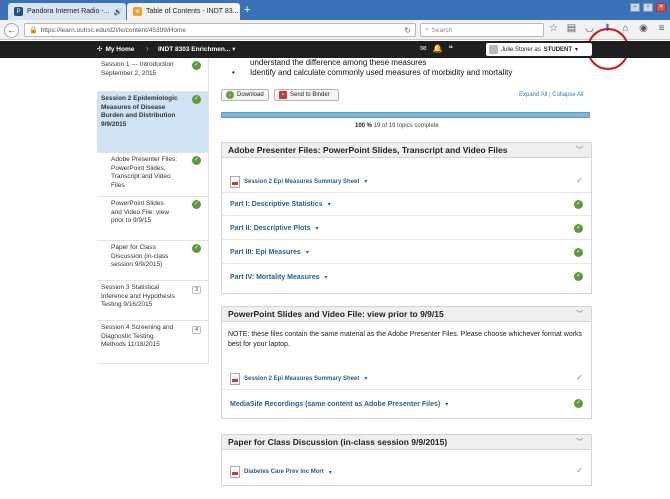 The height and width of the screenshot is (499, 670). Describe the element at coordinates (571, 28) in the screenshot. I see `reading-list-icon: ▤` at that location.